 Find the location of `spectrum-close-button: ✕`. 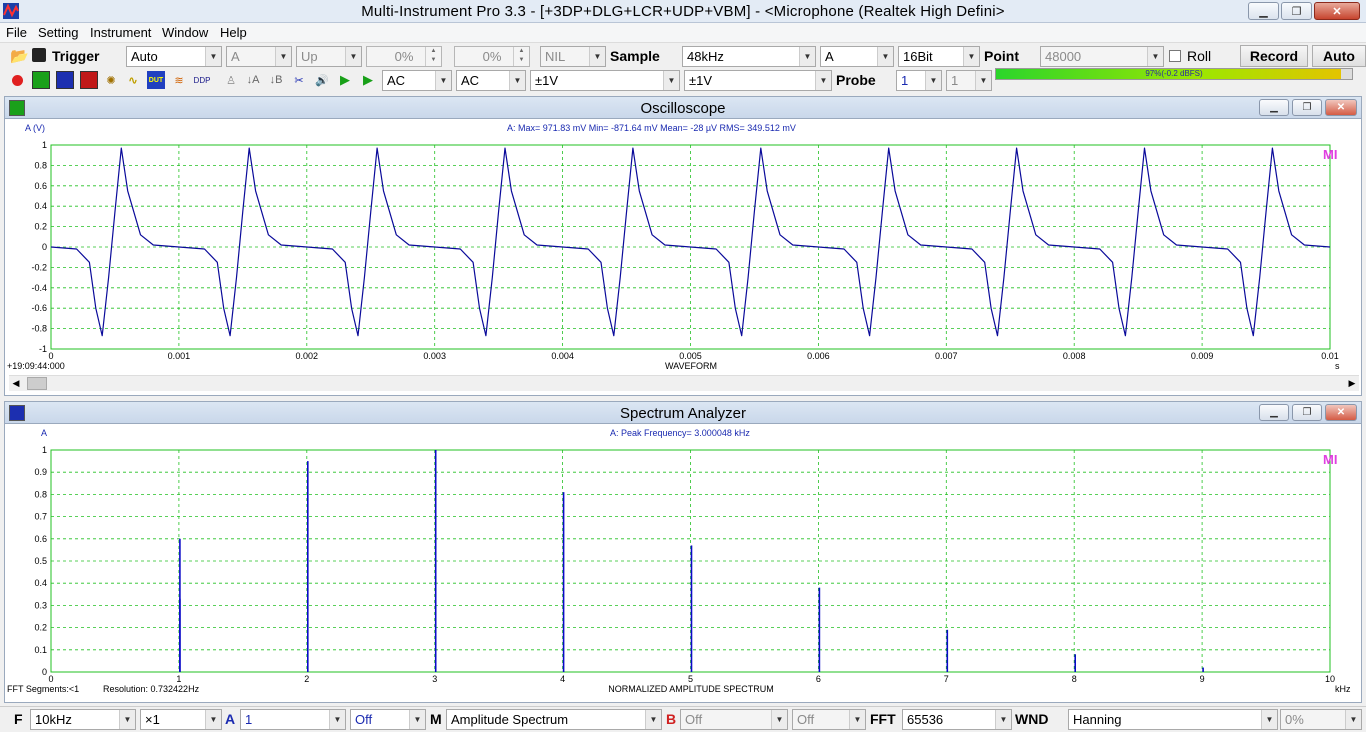

spectrum-close-button: ✕ is located at coordinates (1341, 412).